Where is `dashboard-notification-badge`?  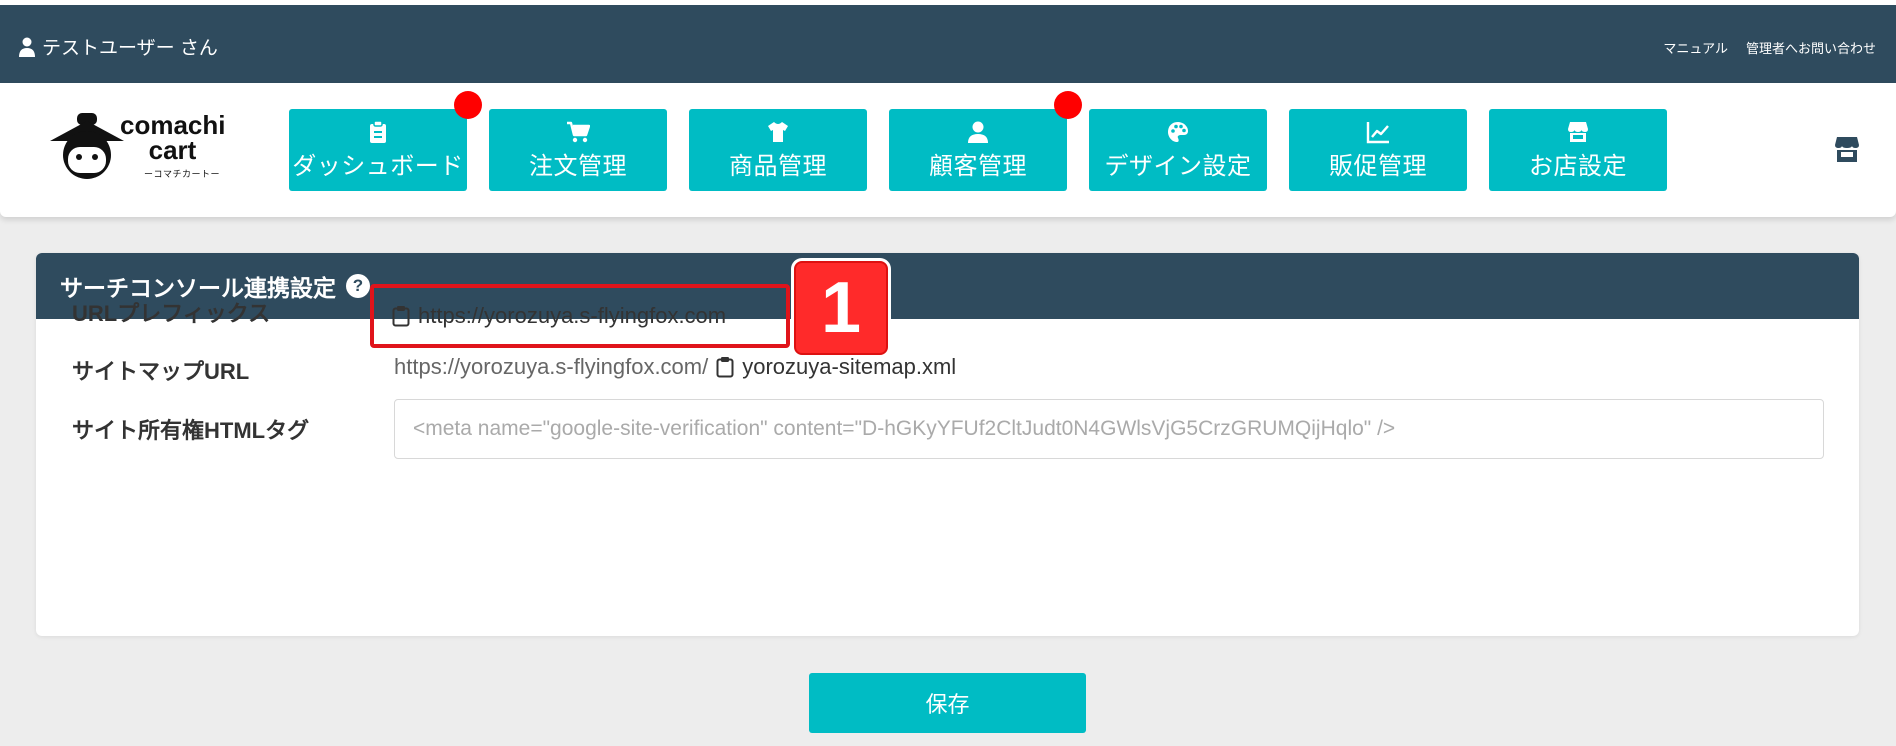
dashboard-notification-badge is located at coordinates (468, 105).